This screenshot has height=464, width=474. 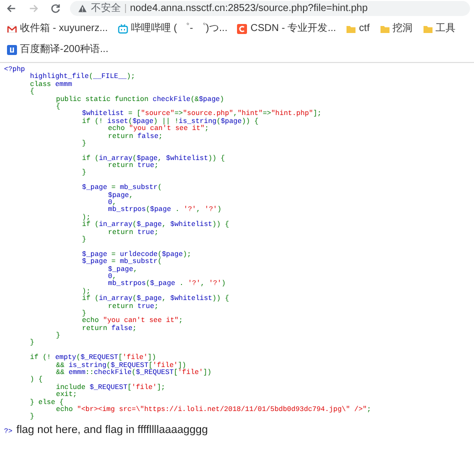 What do you see at coordinates (12, 29) in the screenshot?
I see `mail-icon` at bounding box center [12, 29].